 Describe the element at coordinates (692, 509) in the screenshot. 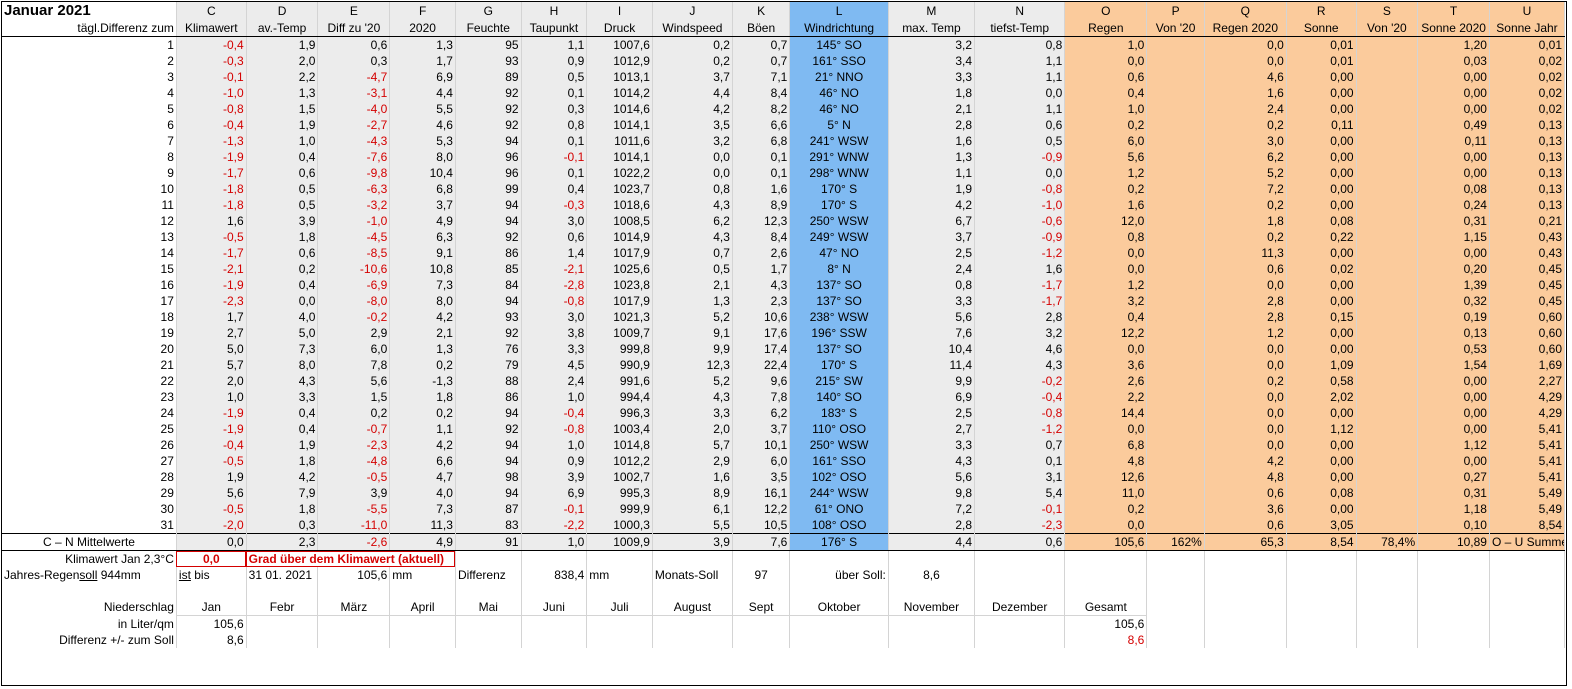

I see `table-cell: 6,1` at that location.